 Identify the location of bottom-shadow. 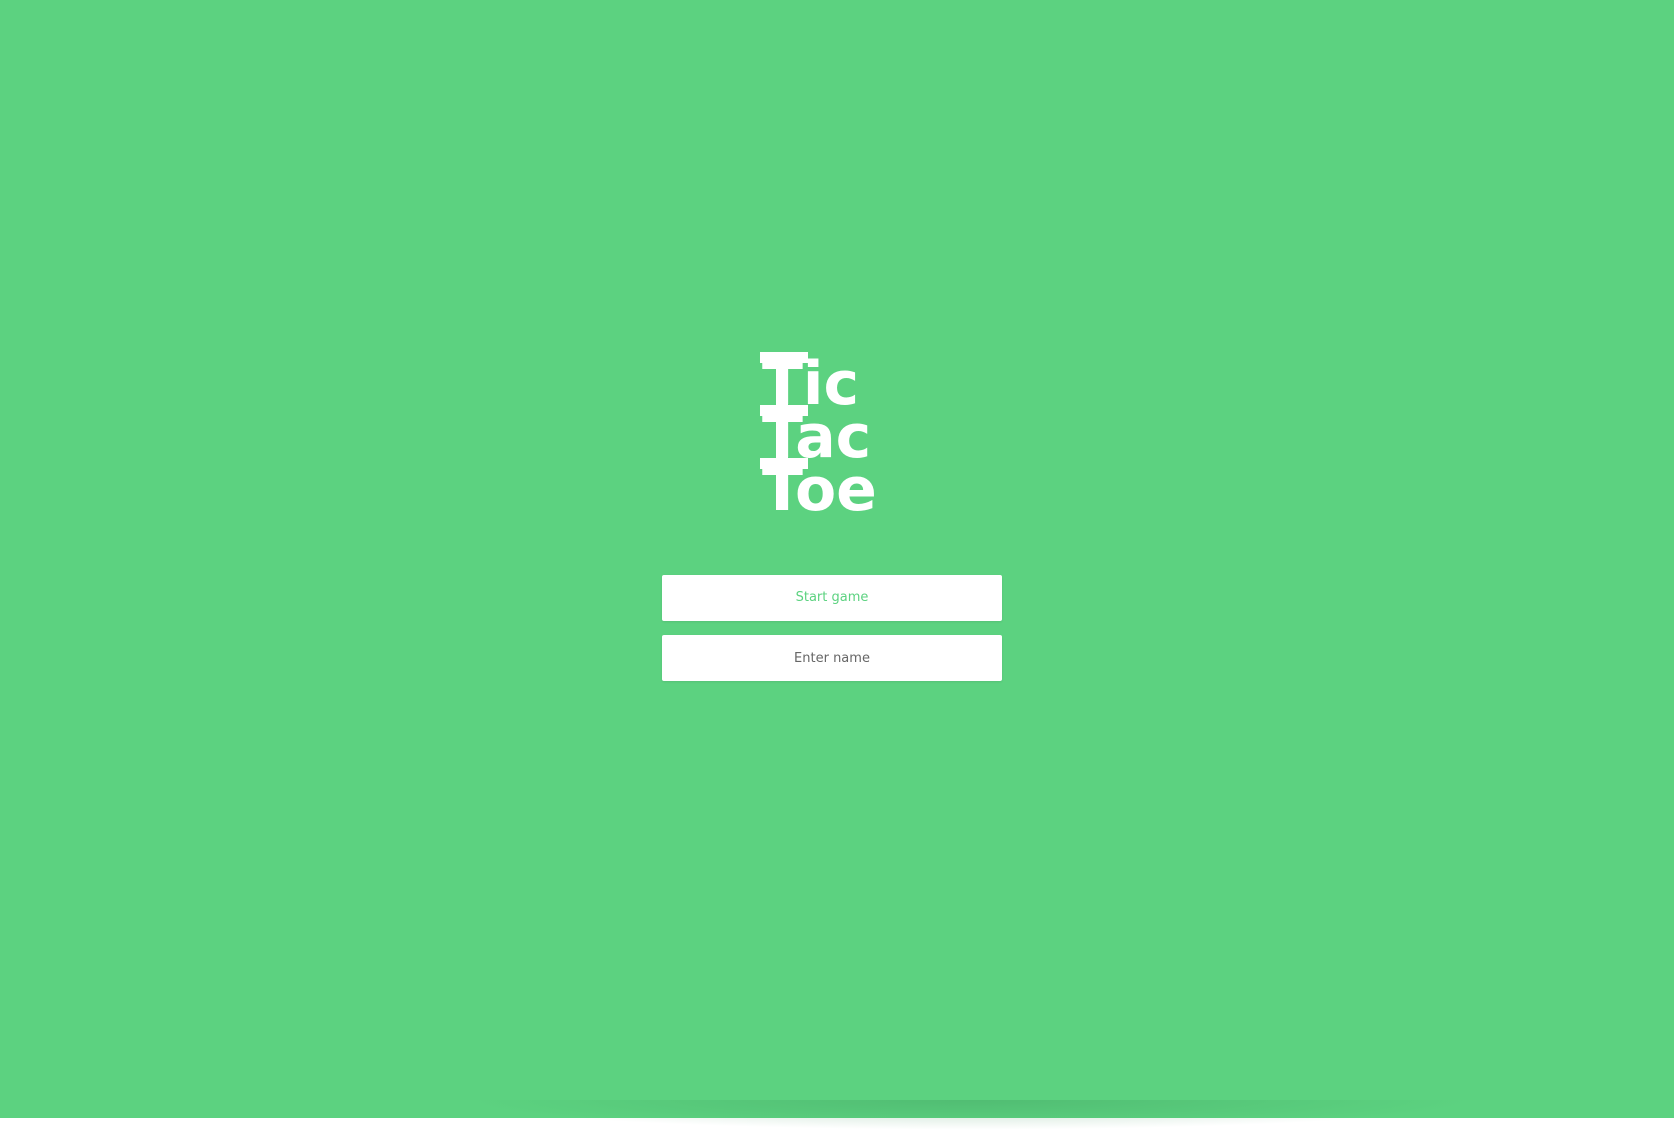
(970, 1115).